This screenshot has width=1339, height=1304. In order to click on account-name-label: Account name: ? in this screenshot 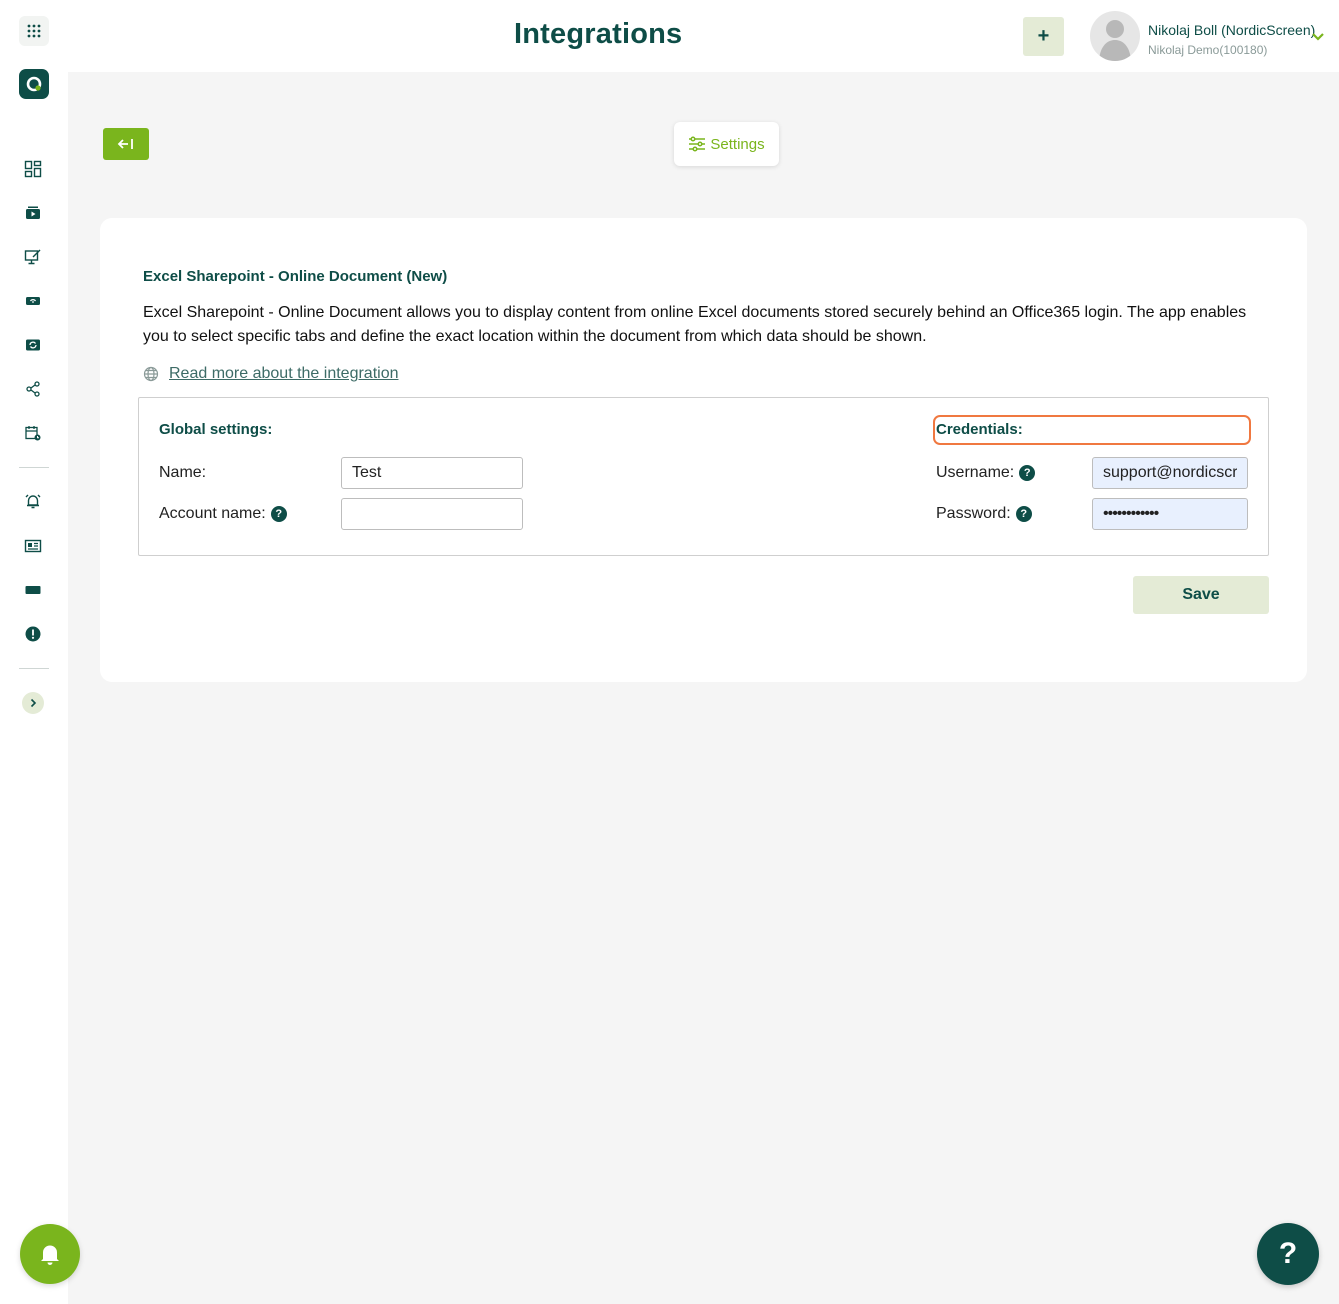, I will do `click(223, 514)`.